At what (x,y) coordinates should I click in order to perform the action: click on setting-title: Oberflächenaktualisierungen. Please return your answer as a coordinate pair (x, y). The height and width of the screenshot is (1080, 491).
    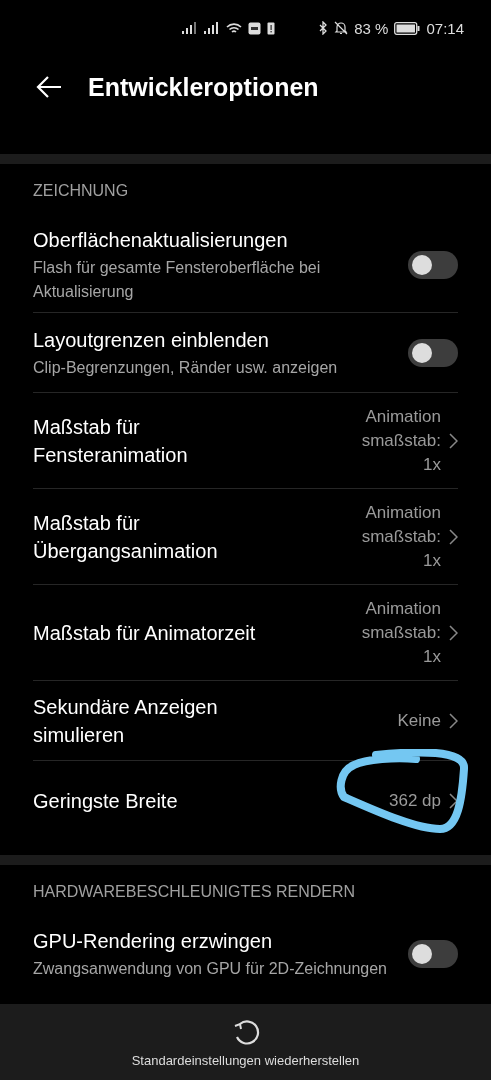
    Looking at the image, I should click on (161, 240).